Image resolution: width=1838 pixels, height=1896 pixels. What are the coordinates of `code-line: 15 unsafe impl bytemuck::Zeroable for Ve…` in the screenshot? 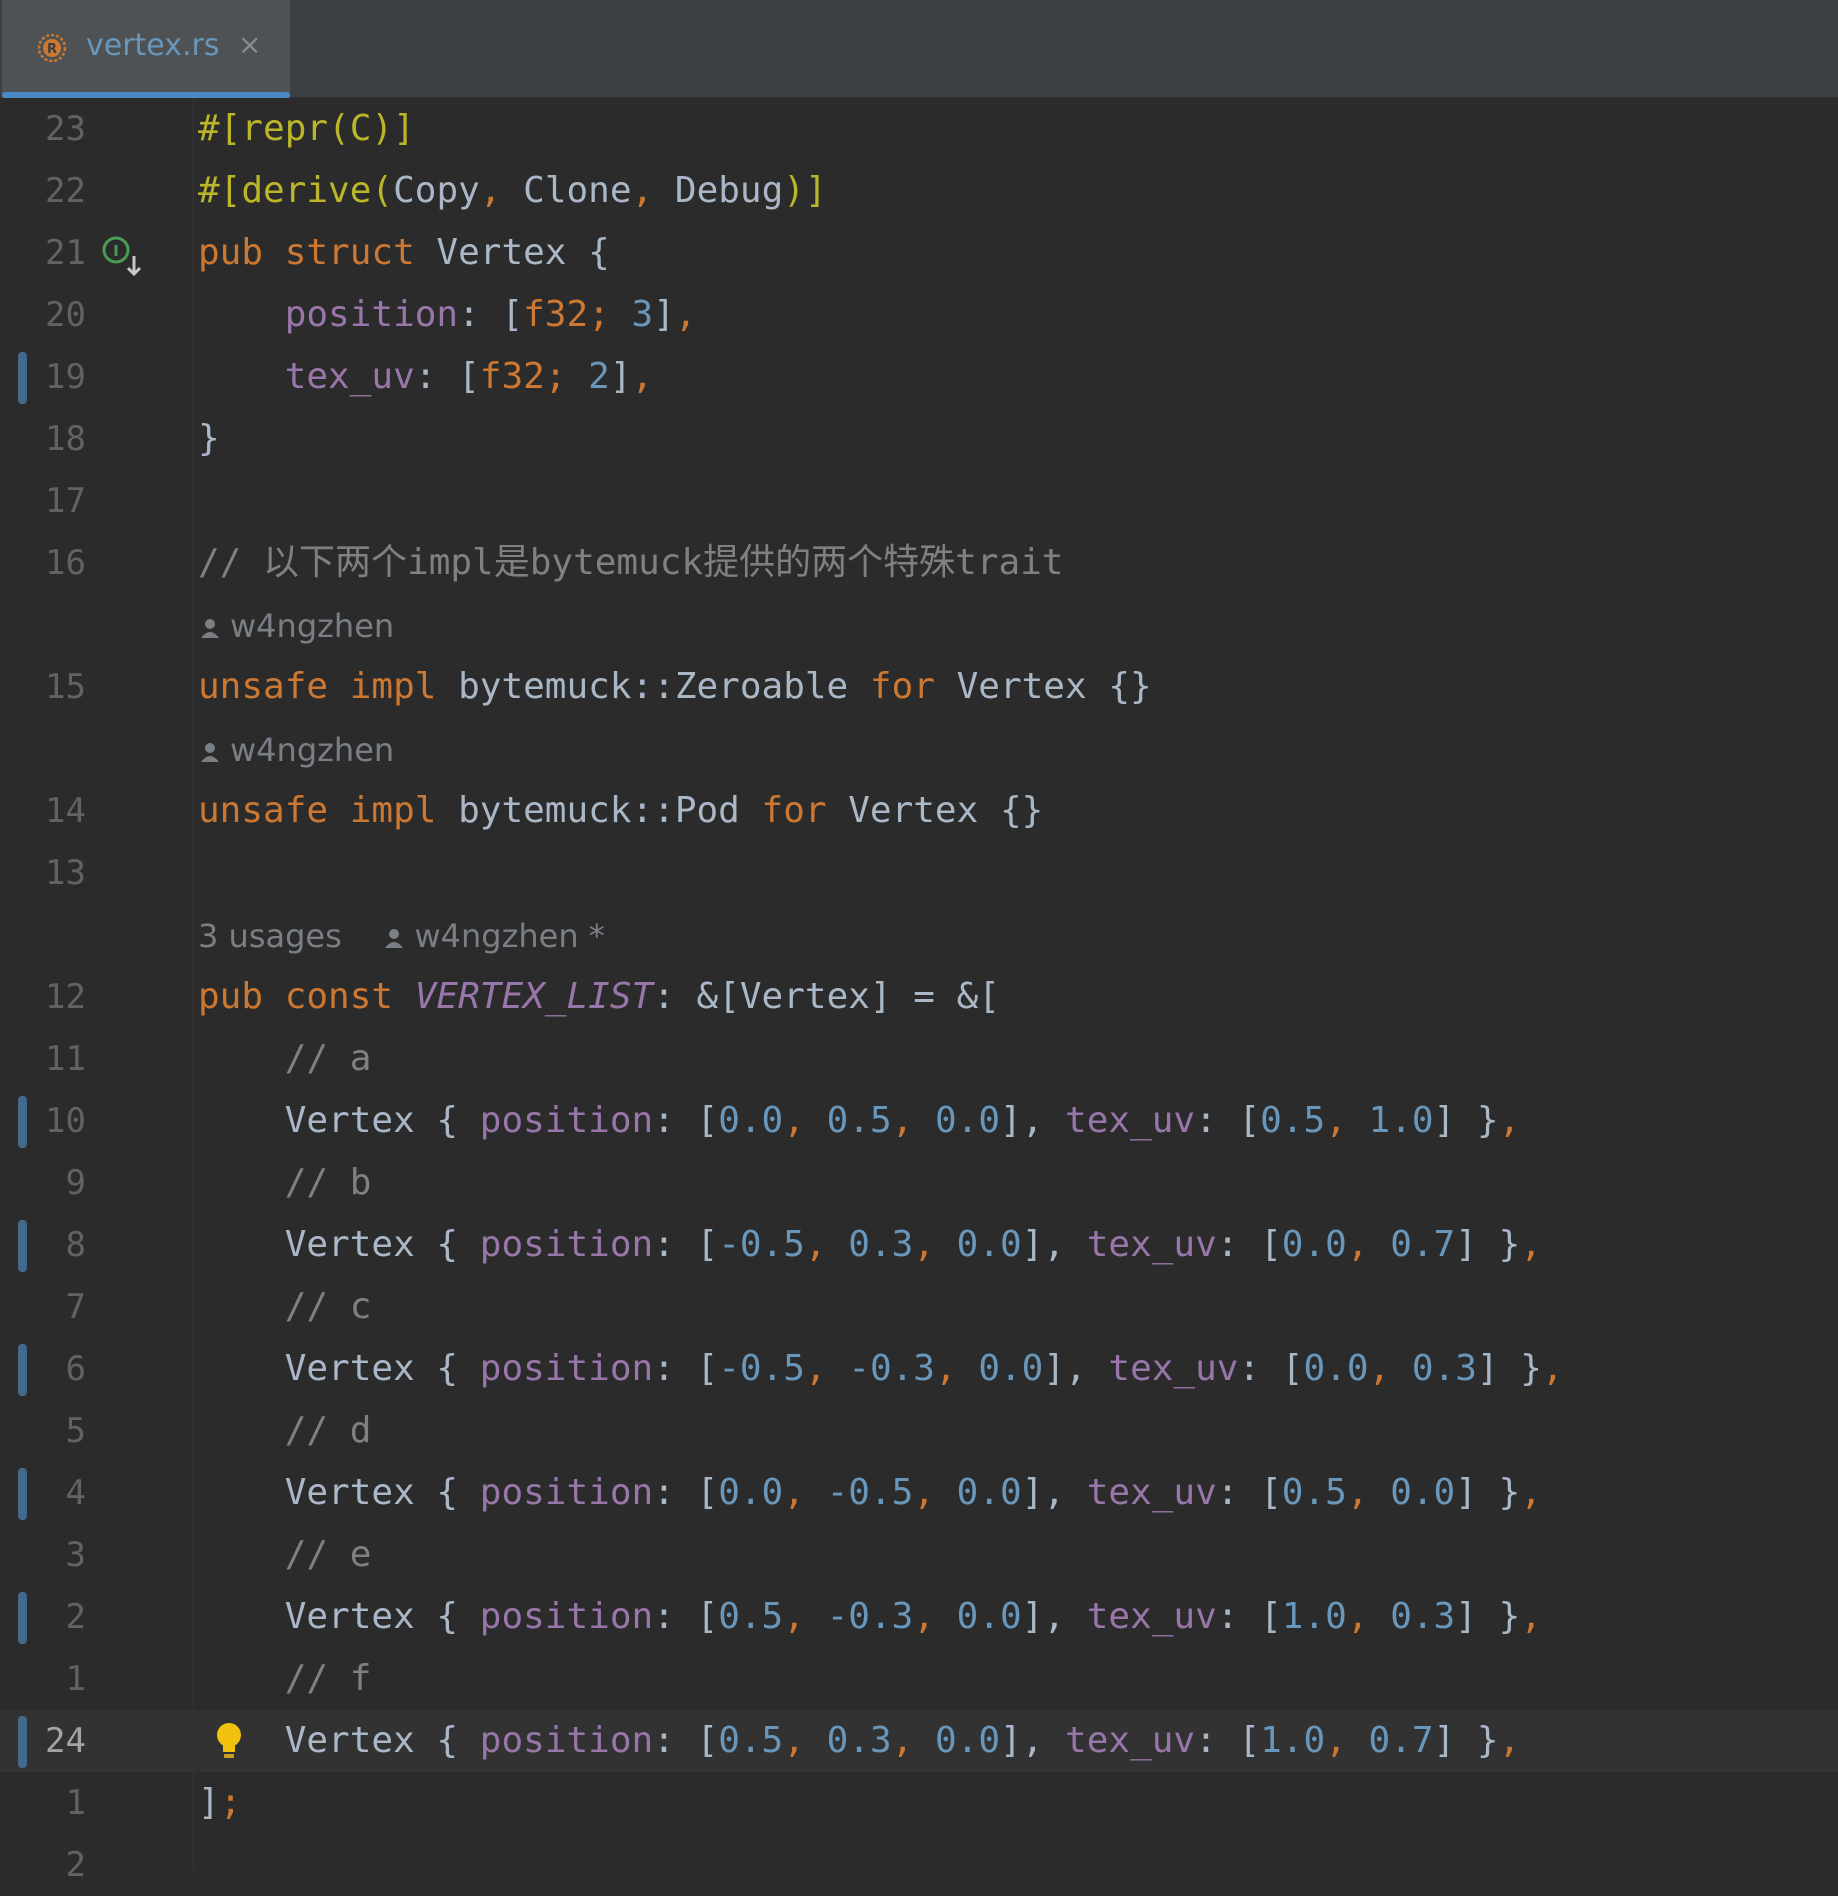 It's located at (919, 687).